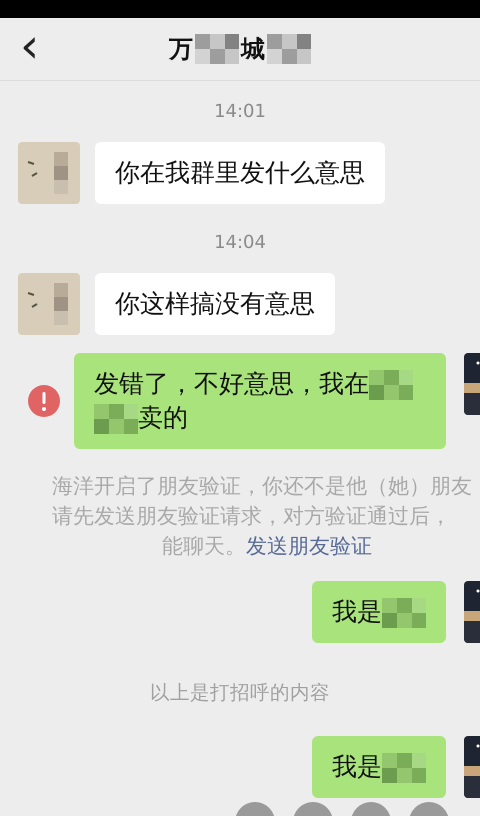 This screenshot has width=480, height=816. What do you see at coordinates (181, 49) in the screenshot?
I see `chat-title: 万` at bounding box center [181, 49].